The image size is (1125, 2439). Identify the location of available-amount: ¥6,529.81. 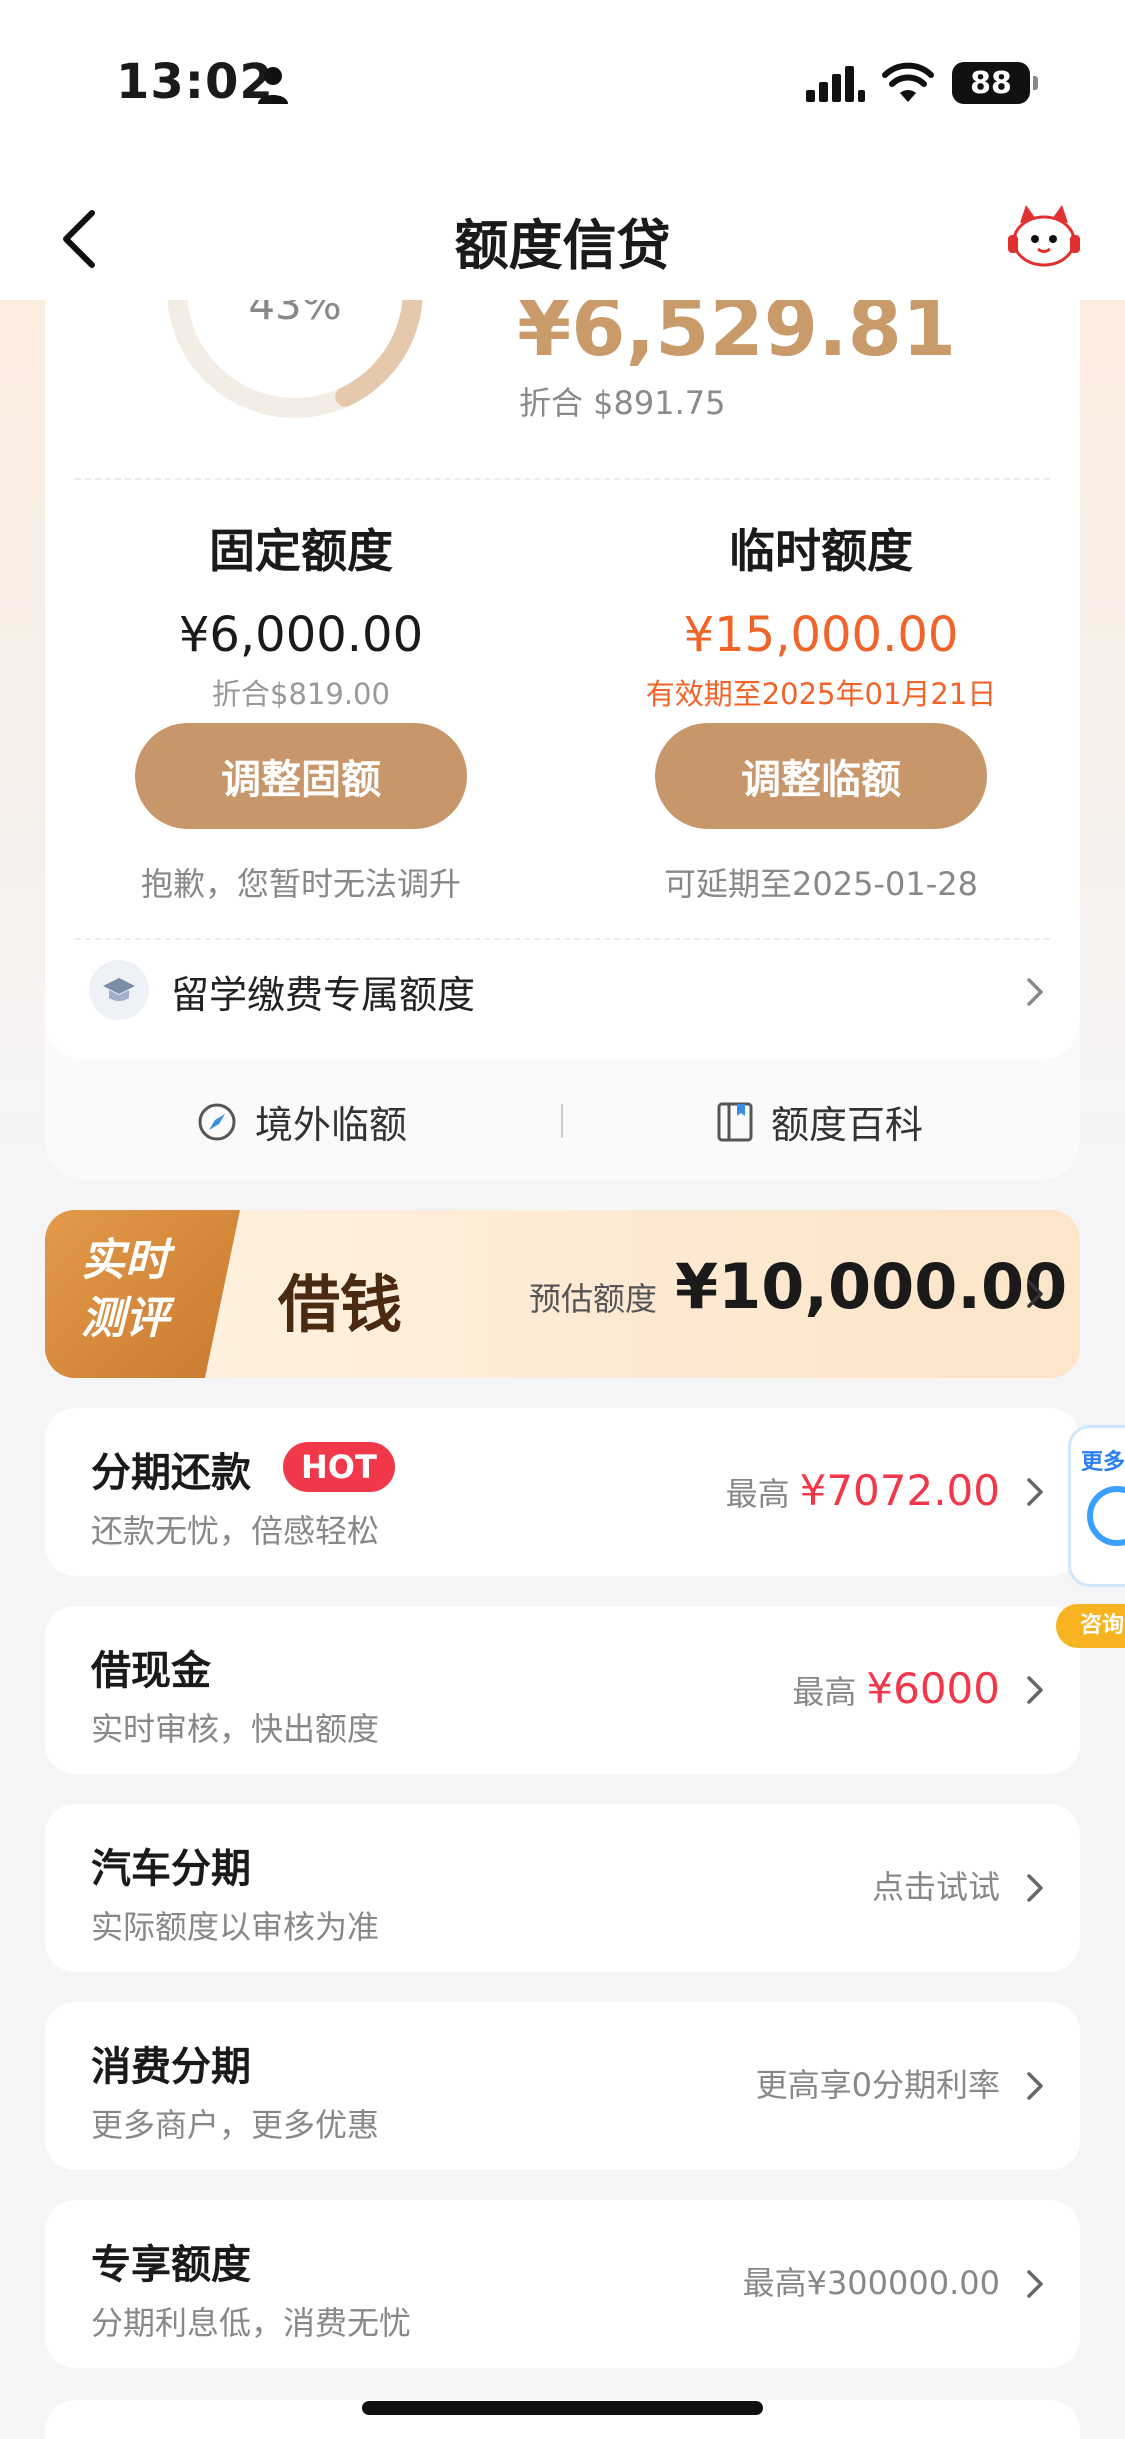
(737, 337).